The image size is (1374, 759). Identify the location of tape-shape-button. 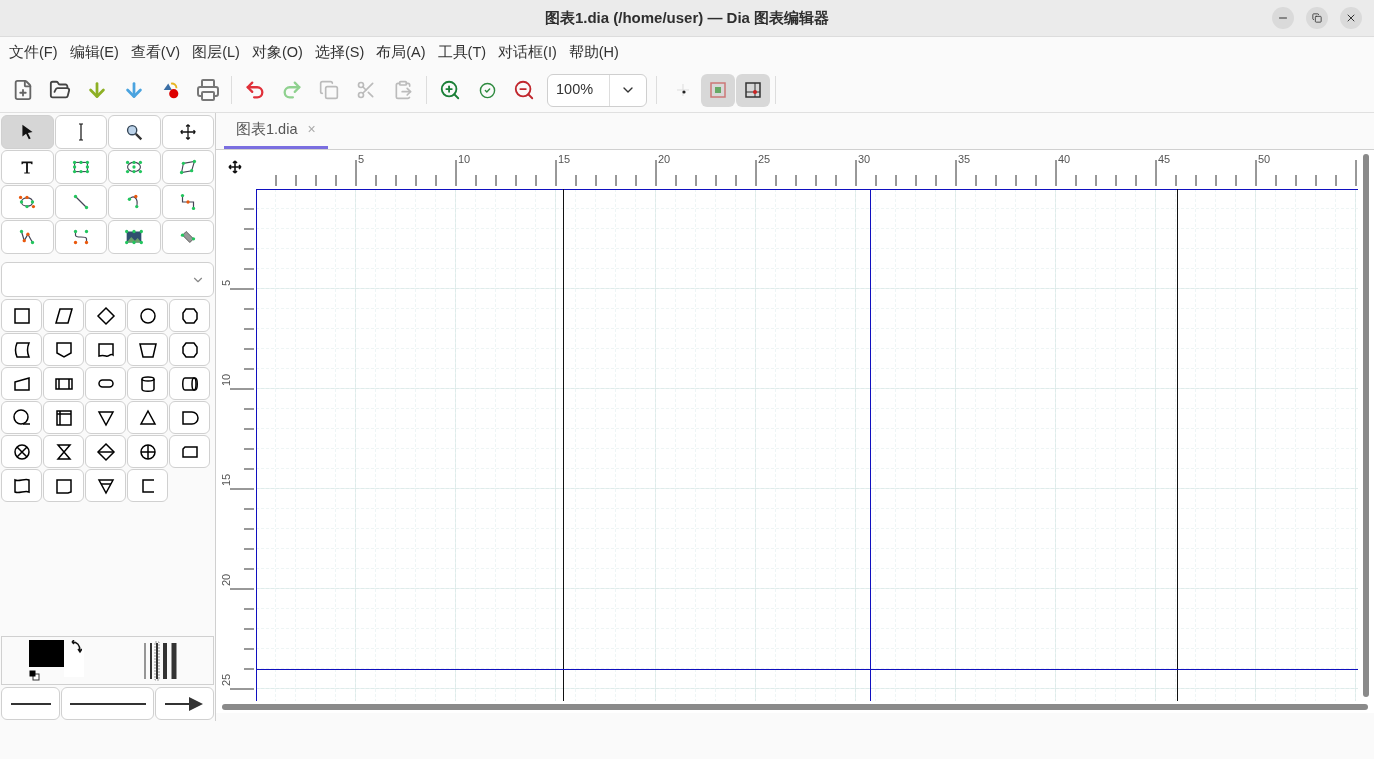
(21, 485).